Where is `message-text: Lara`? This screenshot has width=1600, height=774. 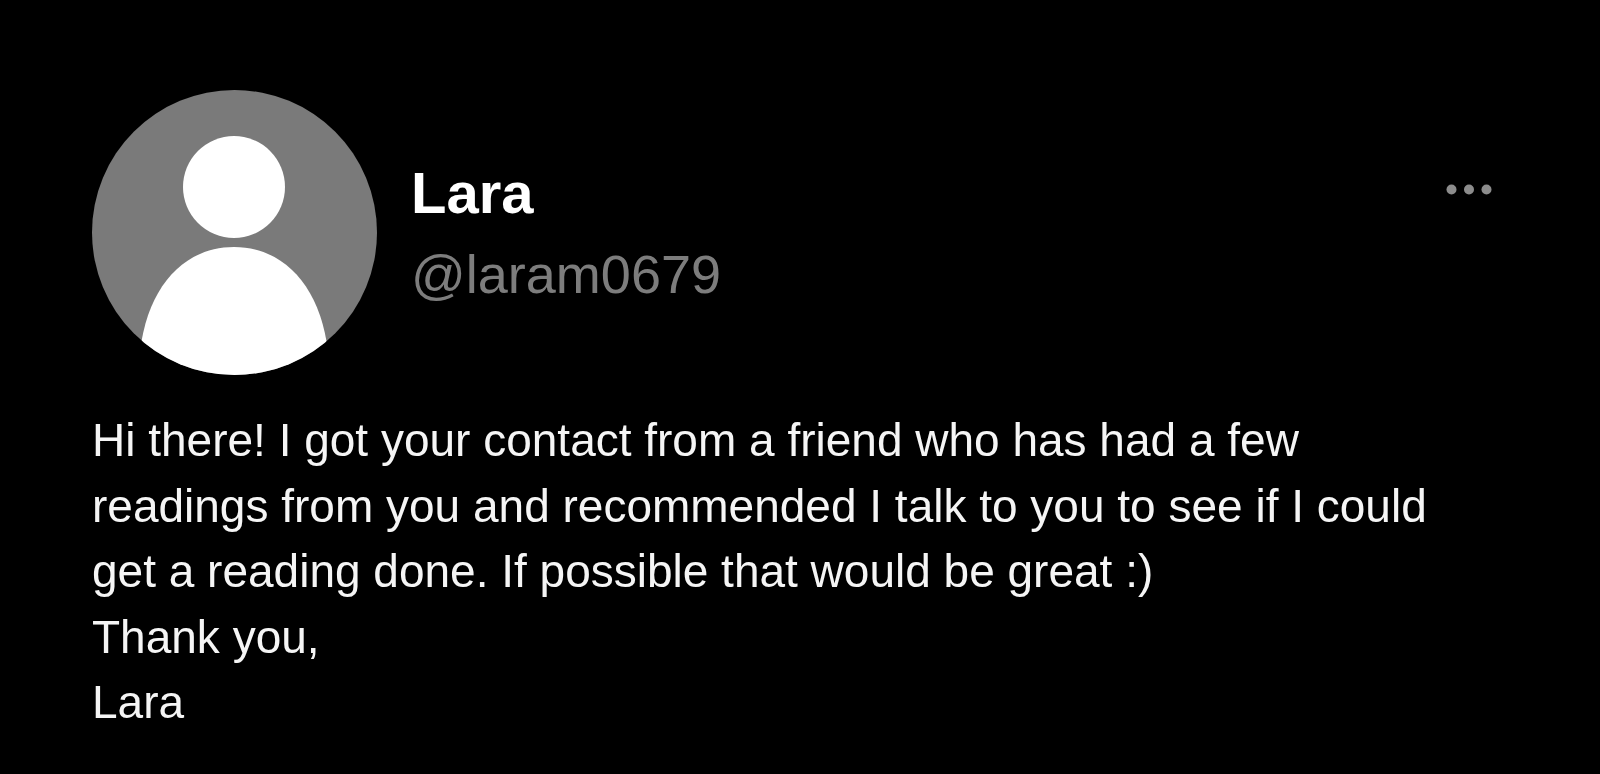 message-text: Lara is located at coordinates (139, 702).